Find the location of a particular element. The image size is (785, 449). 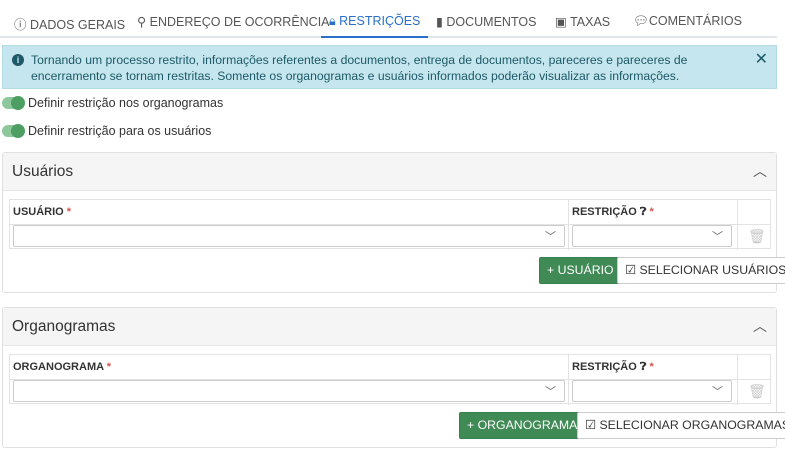

panel-header: Usuários ︿ is located at coordinates (389, 172).